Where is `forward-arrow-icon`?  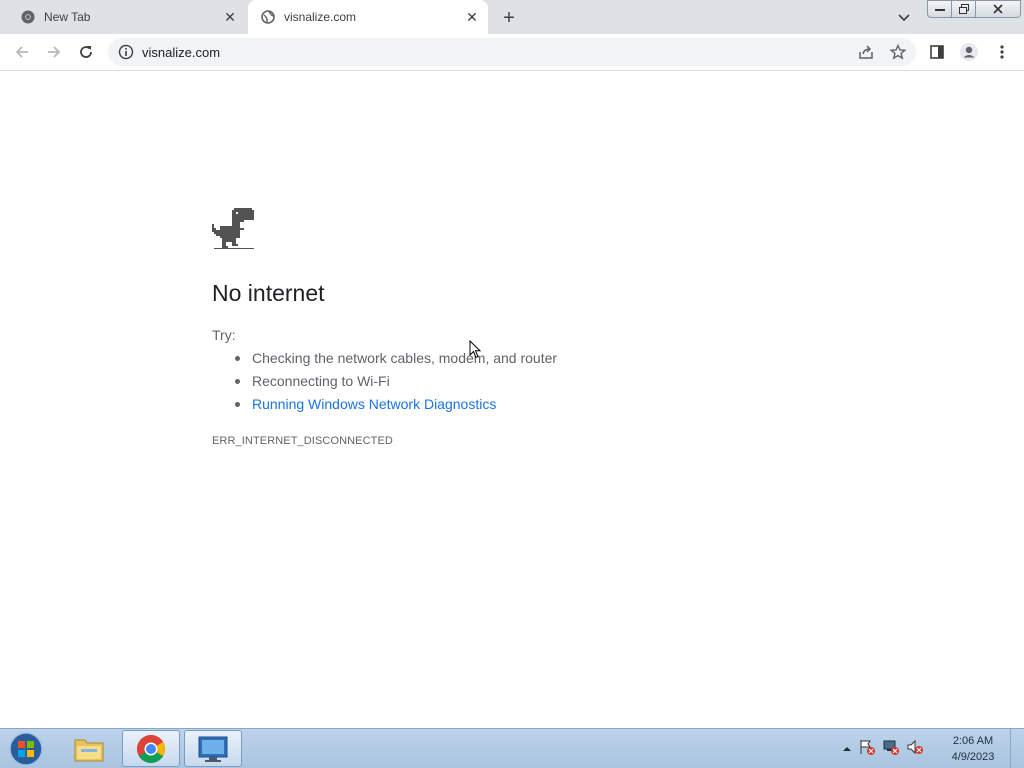
forward-arrow-icon is located at coordinates (54, 52).